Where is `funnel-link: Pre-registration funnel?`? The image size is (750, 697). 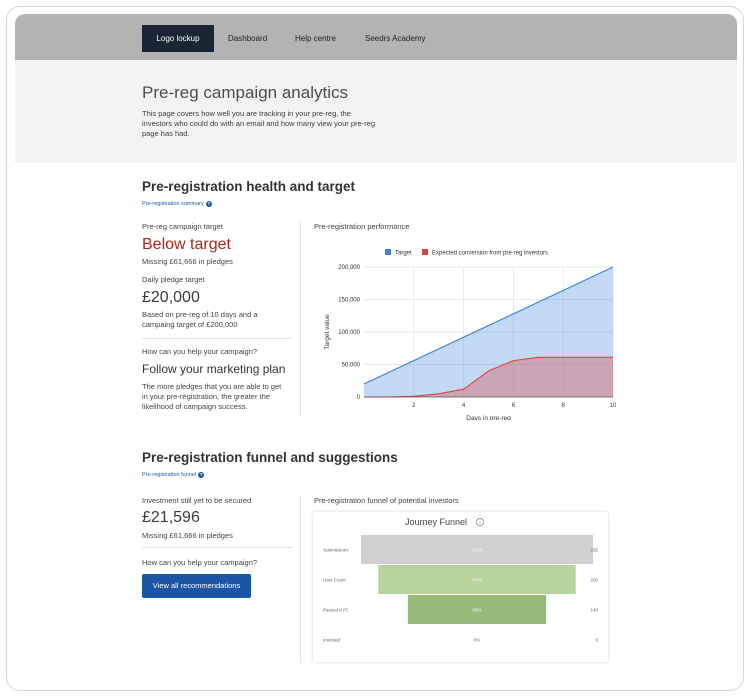
funnel-link: Pre-registration funnel? is located at coordinates (173, 475).